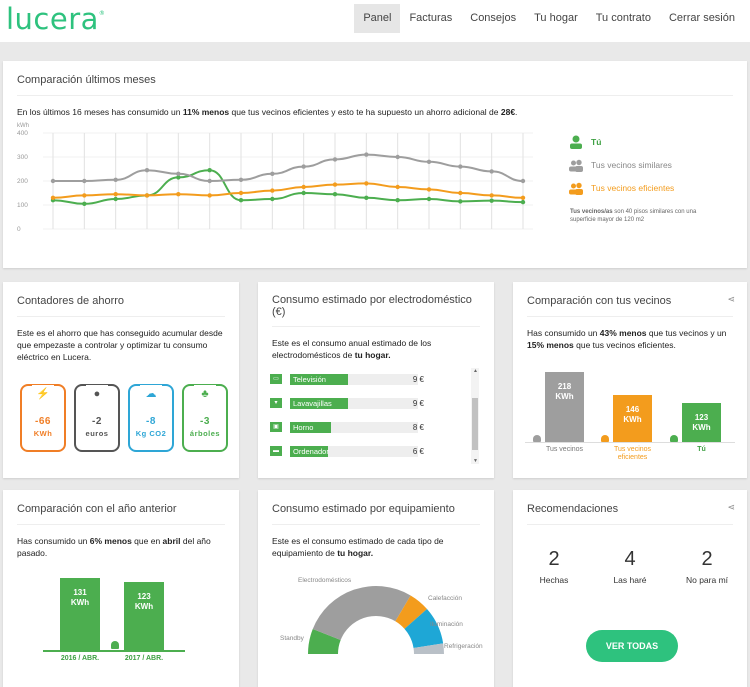 This screenshot has height=687, width=750. I want to click on appliance-row: ▣ Horno 8 €, so click(366, 427).